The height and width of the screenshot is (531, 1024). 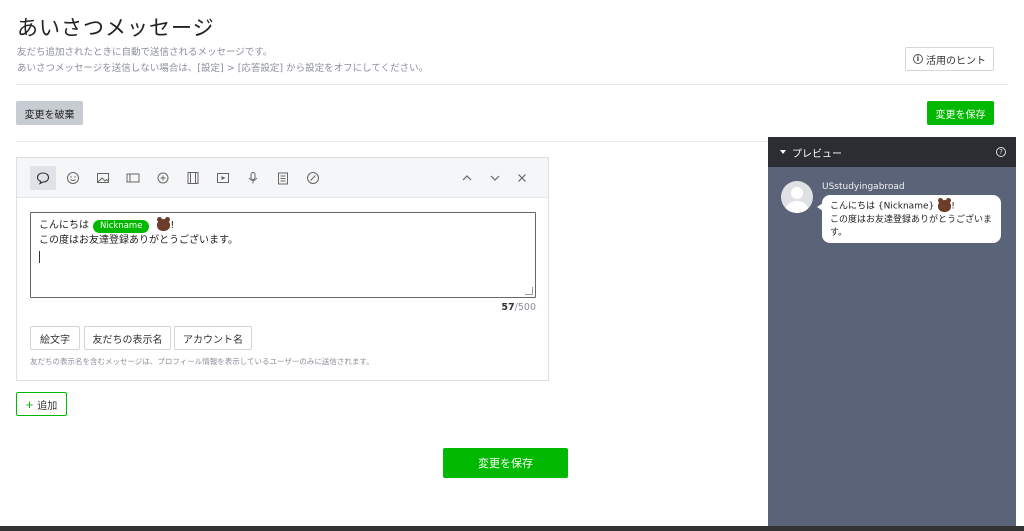 I want to click on richmessage-icon, so click(x=163, y=178).